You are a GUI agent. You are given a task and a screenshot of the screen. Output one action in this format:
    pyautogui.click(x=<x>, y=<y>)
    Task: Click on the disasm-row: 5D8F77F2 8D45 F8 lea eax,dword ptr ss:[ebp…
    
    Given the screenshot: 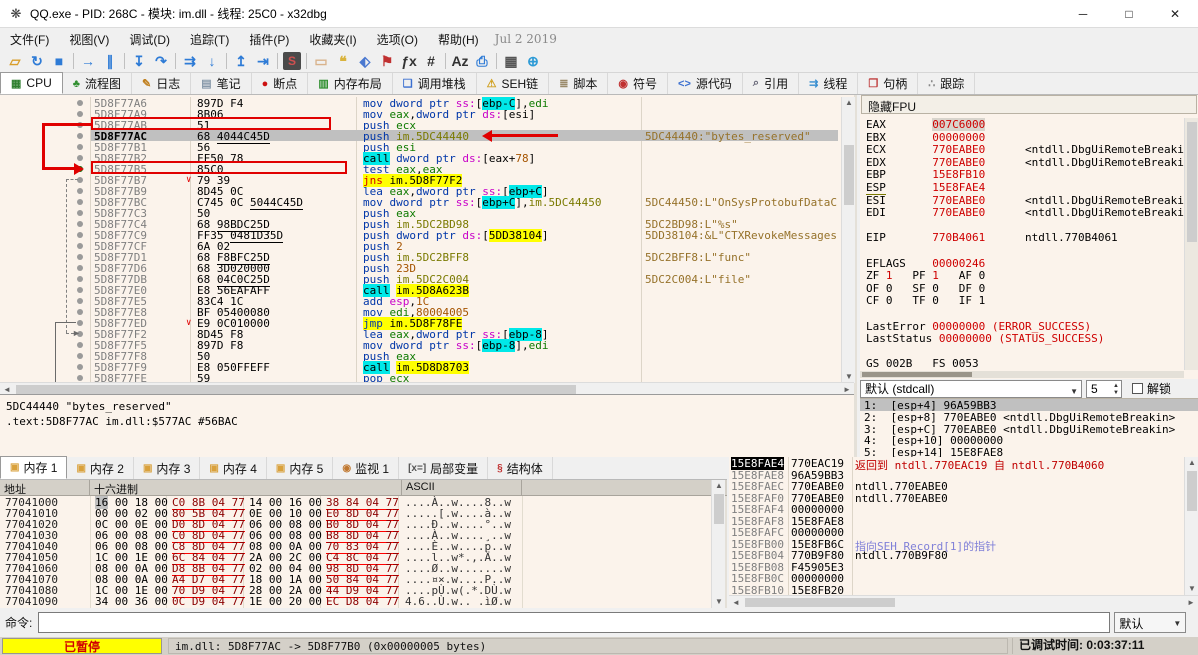 What is the action you would take?
    pyautogui.click(x=420, y=334)
    